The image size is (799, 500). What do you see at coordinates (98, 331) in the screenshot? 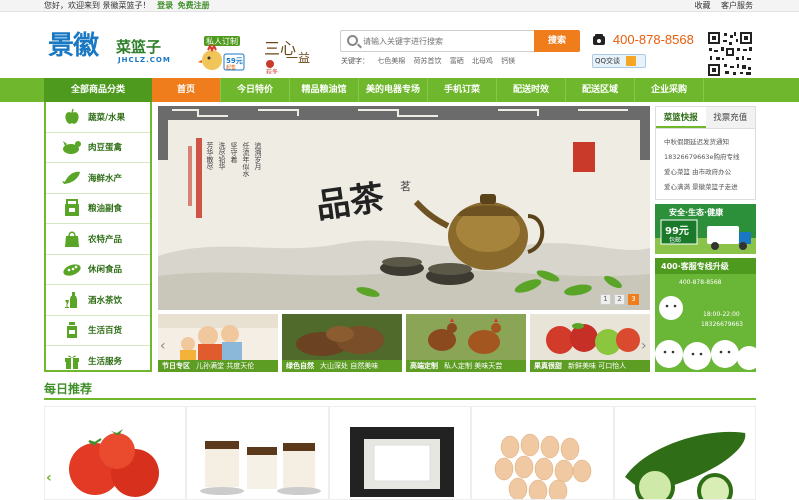
I see `category-item: 生活百货` at bounding box center [98, 331].